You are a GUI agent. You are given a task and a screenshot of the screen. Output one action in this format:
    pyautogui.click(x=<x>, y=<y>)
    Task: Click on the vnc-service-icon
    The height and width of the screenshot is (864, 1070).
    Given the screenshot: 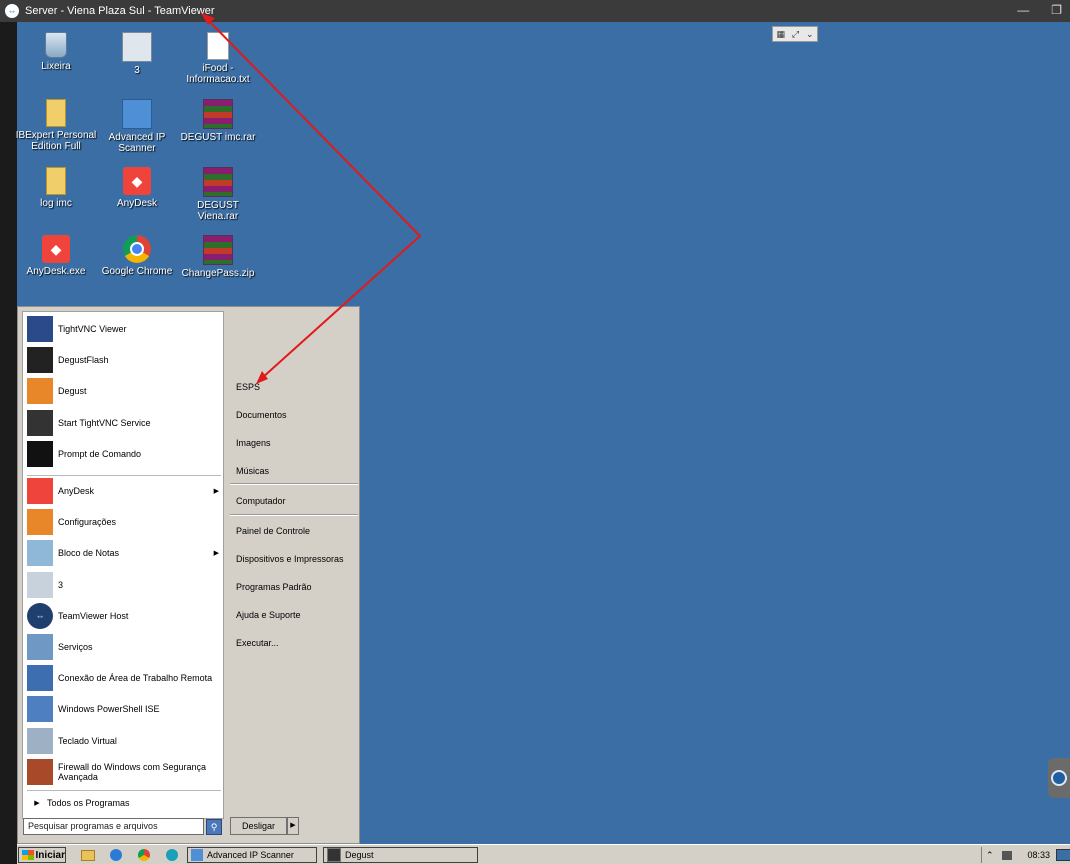 What is the action you would take?
    pyautogui.click(x=40, y=422)
    